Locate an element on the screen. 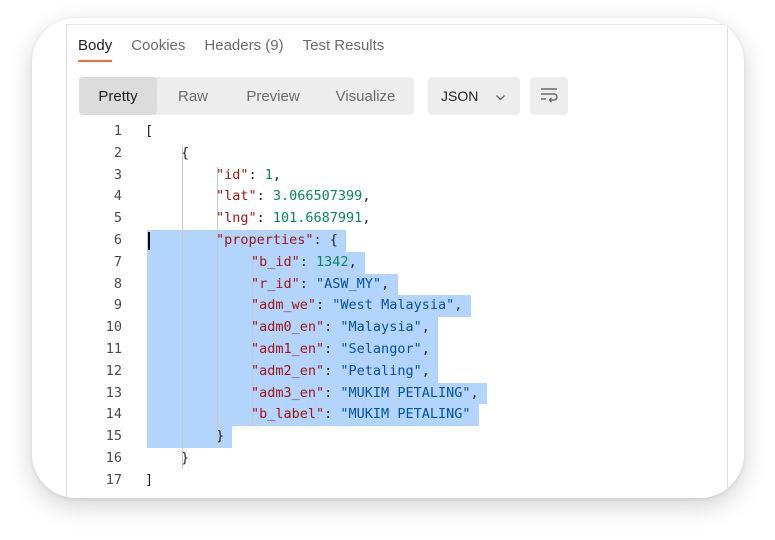 The width and height of the screenshot is (775, 540). code-token: 1 is located at coordinates (268, 174).